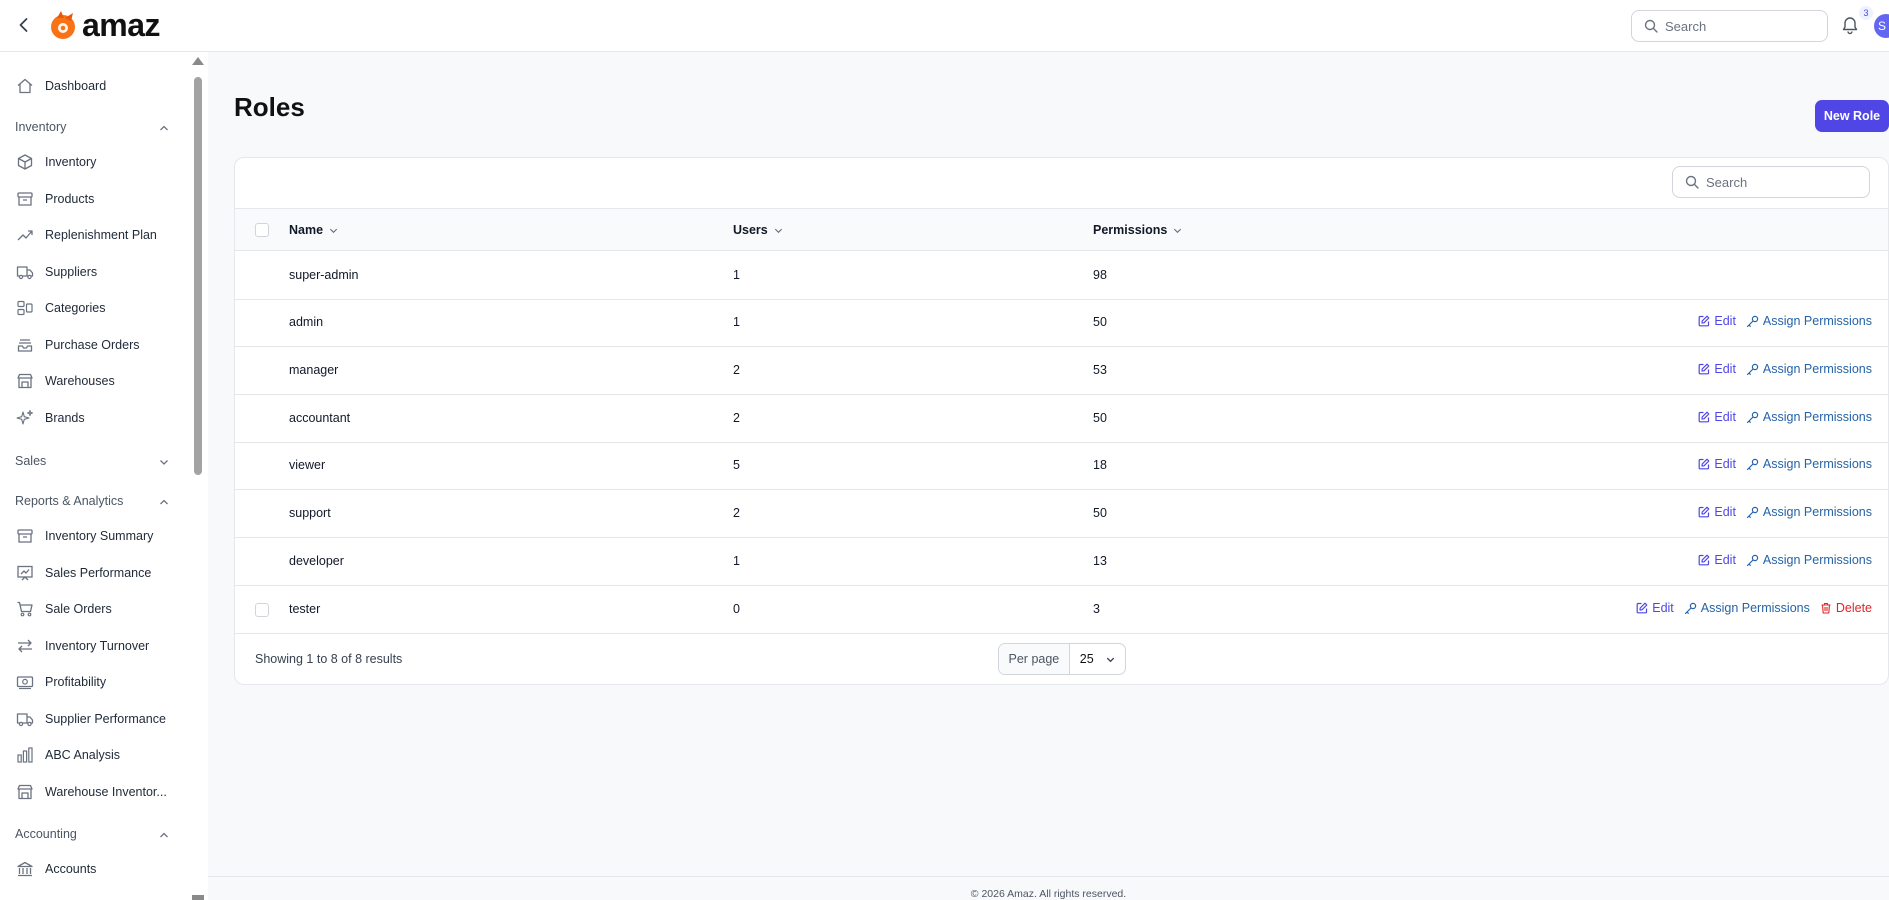 The image size is (1889, 900). I want to click on scroll-down-arrow-icon, so click(198, 897).